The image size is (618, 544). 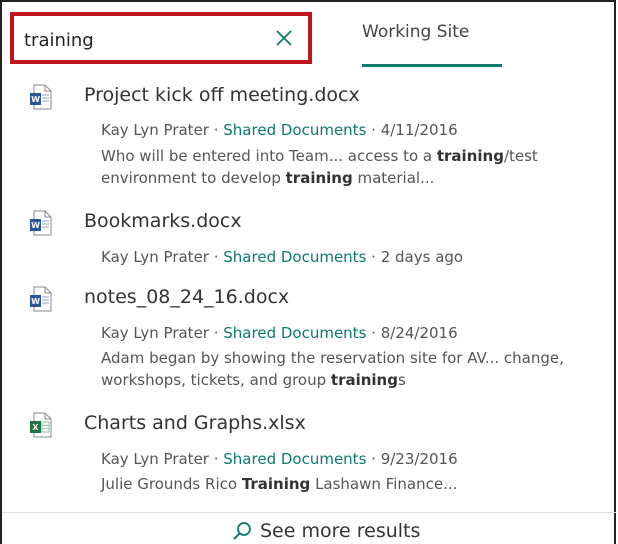 I want to click on see-more-results-link: See more results, so click(x=326, y=531).